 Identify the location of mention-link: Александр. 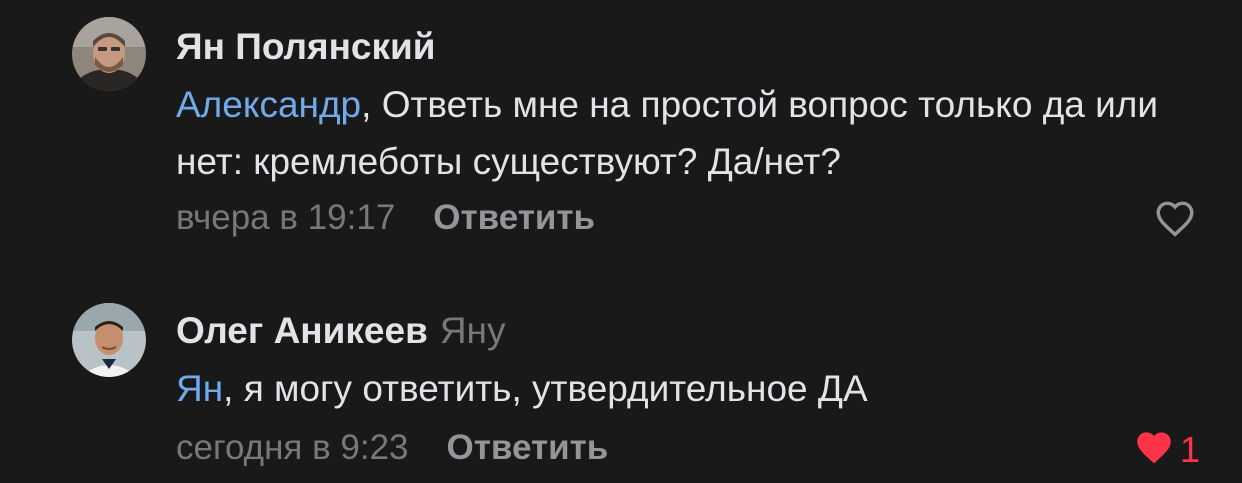
(268, 104).